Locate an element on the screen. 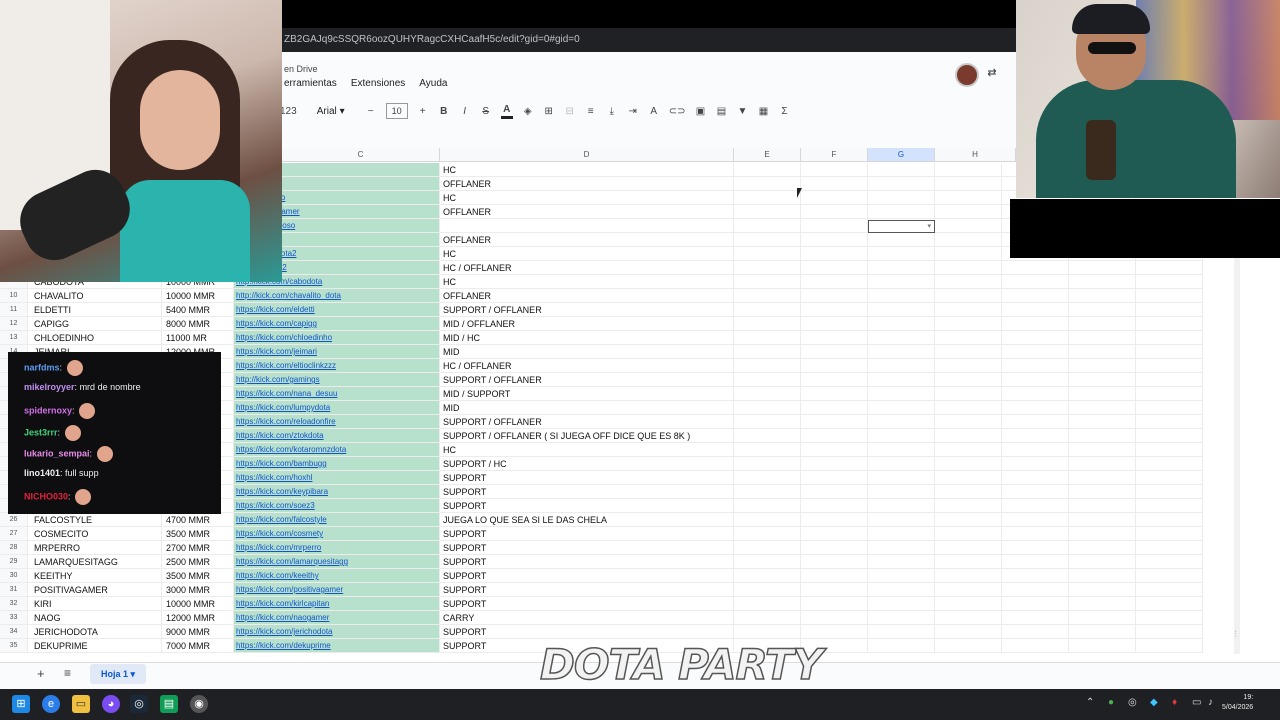  cell-mmr: 3000 MMR is located at coordinates (198, 590).